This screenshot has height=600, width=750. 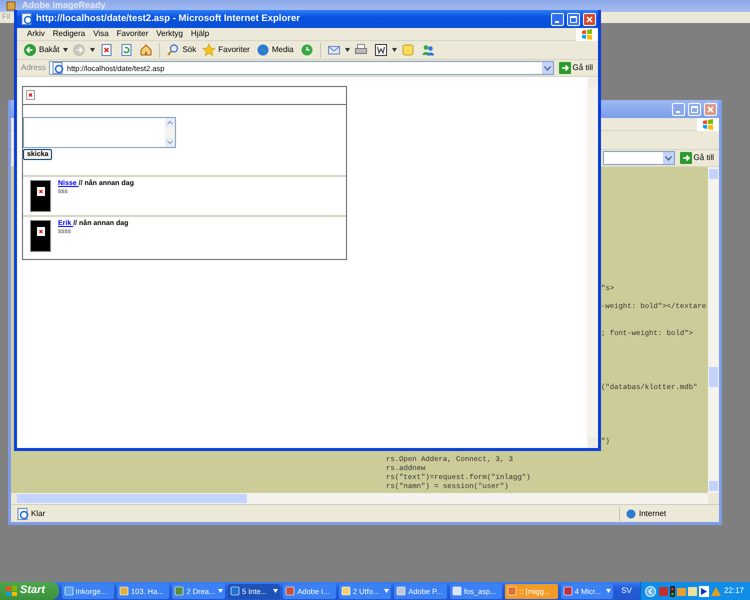 What do you see at coordinates (650, 591) in the screenshot?
I see `expand-tray-icon` at bounding box center [650, 591].